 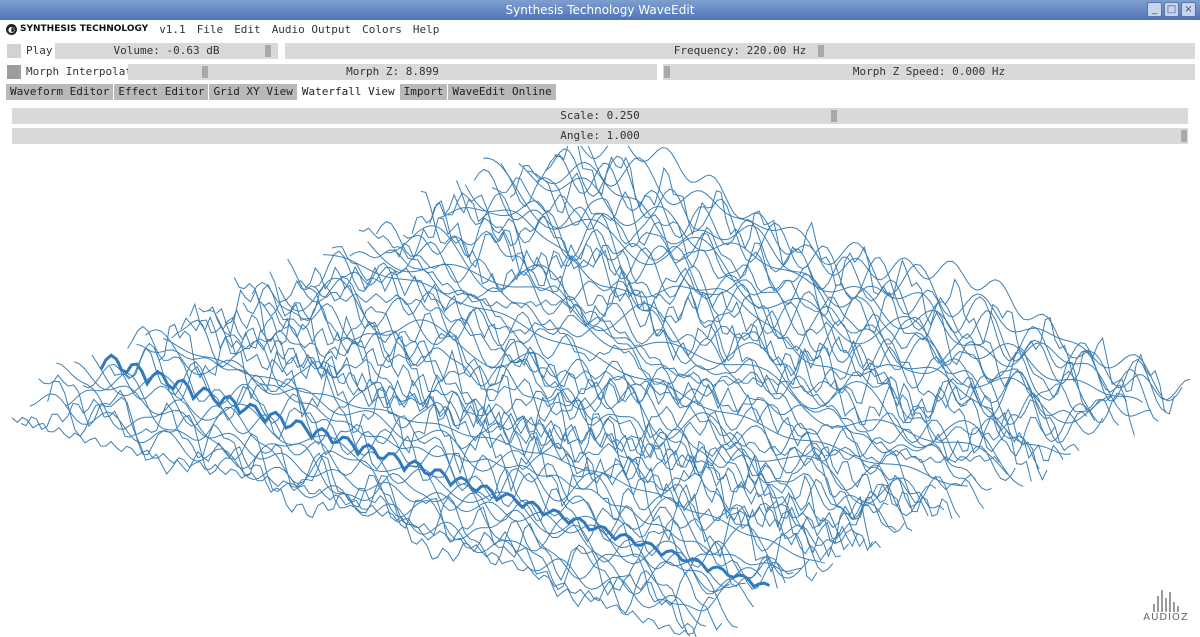 What do you see at coordinates (11, 29) in the screenshot?
I see `synthesis-logo-icon: ◐` at bounding box center [11, 29].